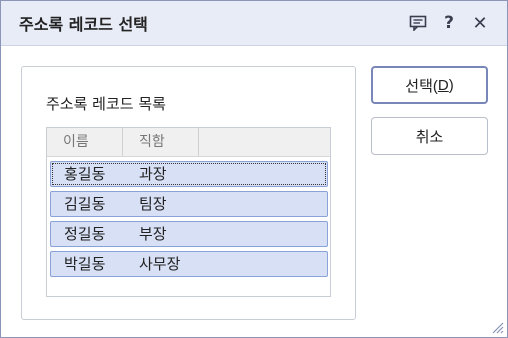  I want to click on close-icon: ✕, so click(480, 23).